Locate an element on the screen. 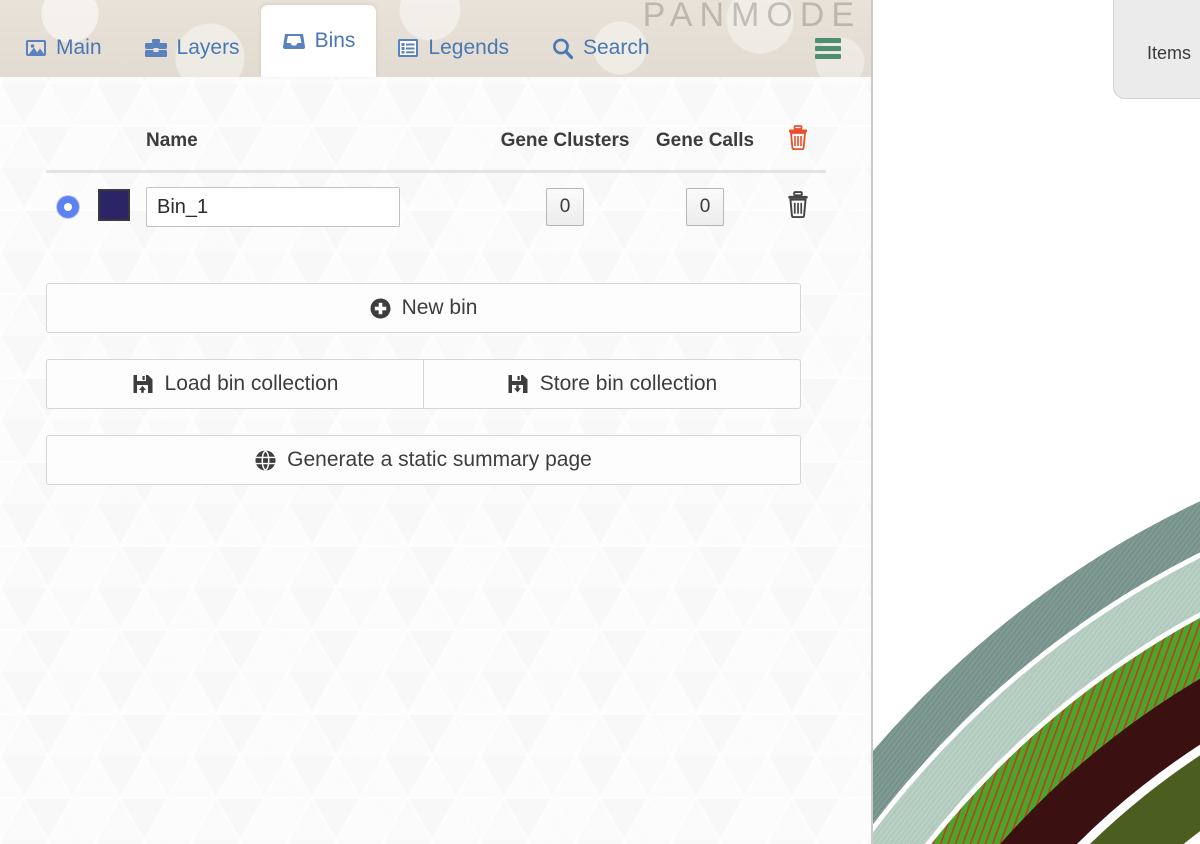 The image size is (1200, 844). floppy-up-icon is located at coordinates (143, 384).